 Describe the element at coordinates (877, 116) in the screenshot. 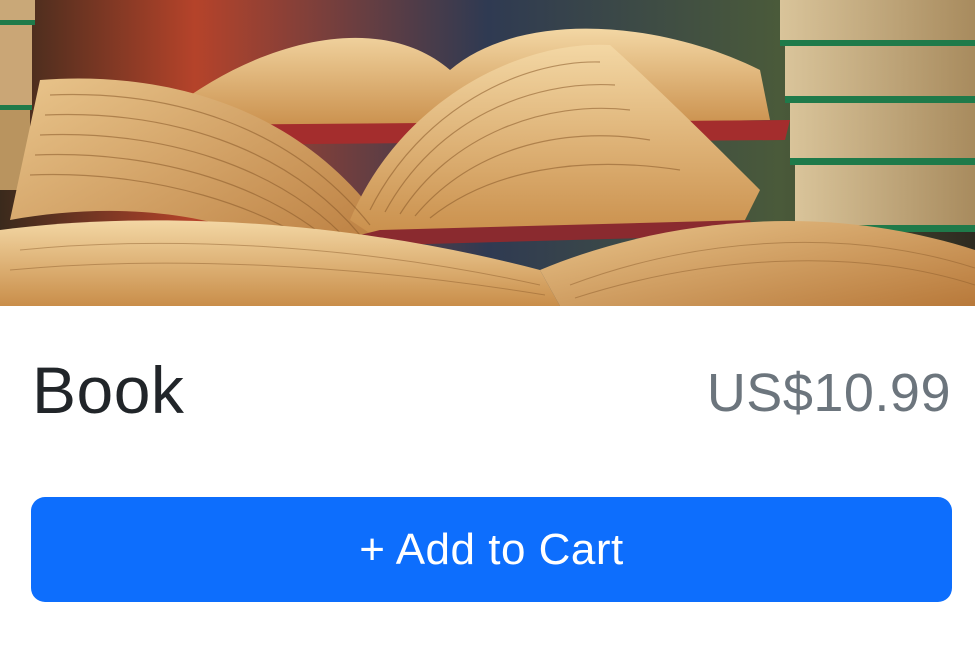

I see `book-stack-right` at that location.